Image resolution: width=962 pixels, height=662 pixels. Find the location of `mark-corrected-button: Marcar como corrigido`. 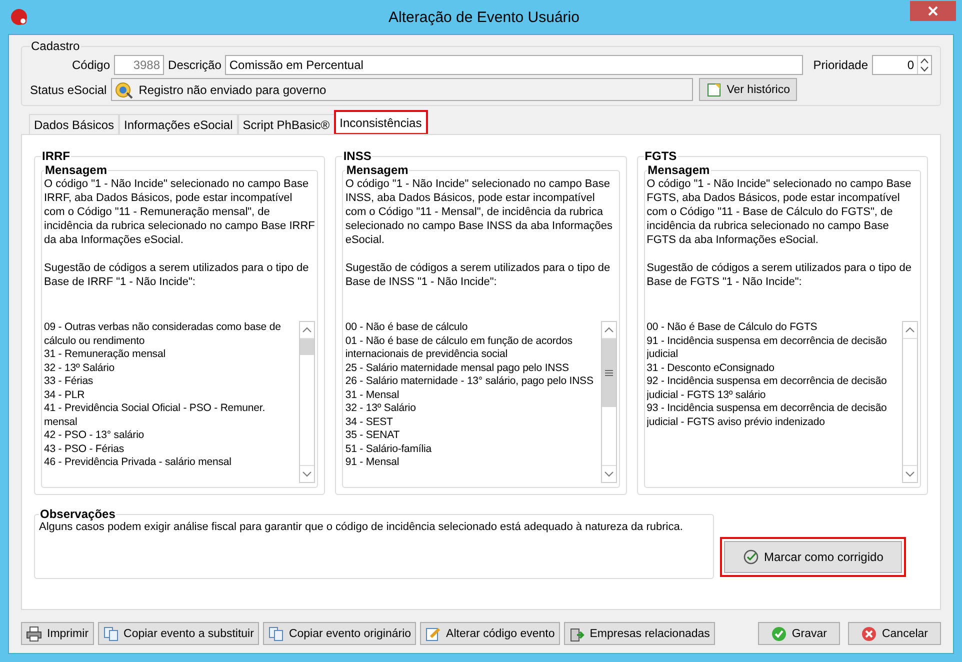

mark-corrected-button: Marcar como corrigido is located at coordinates (813, 557).